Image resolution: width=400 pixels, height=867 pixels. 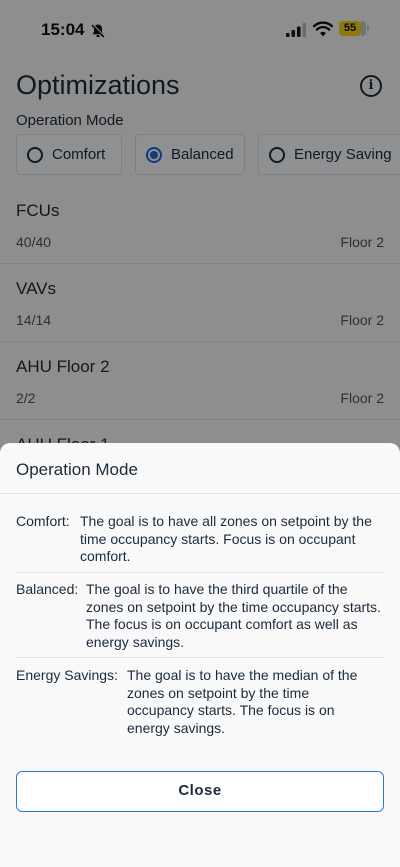 What do you see at coordinates (47, 589) in the screenshot?
I see `description-term: Balanced:` at bounding box center [47, 589].